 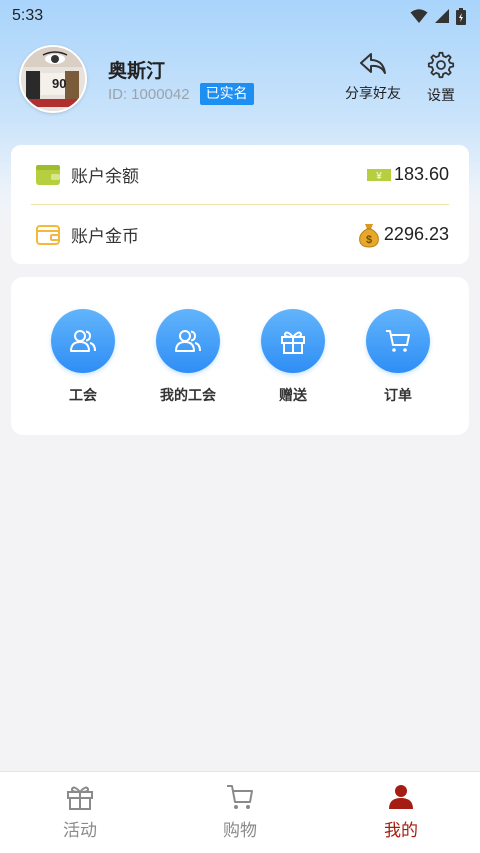 I want to click on money-bag-icon: $, so click(x=369, y=235).